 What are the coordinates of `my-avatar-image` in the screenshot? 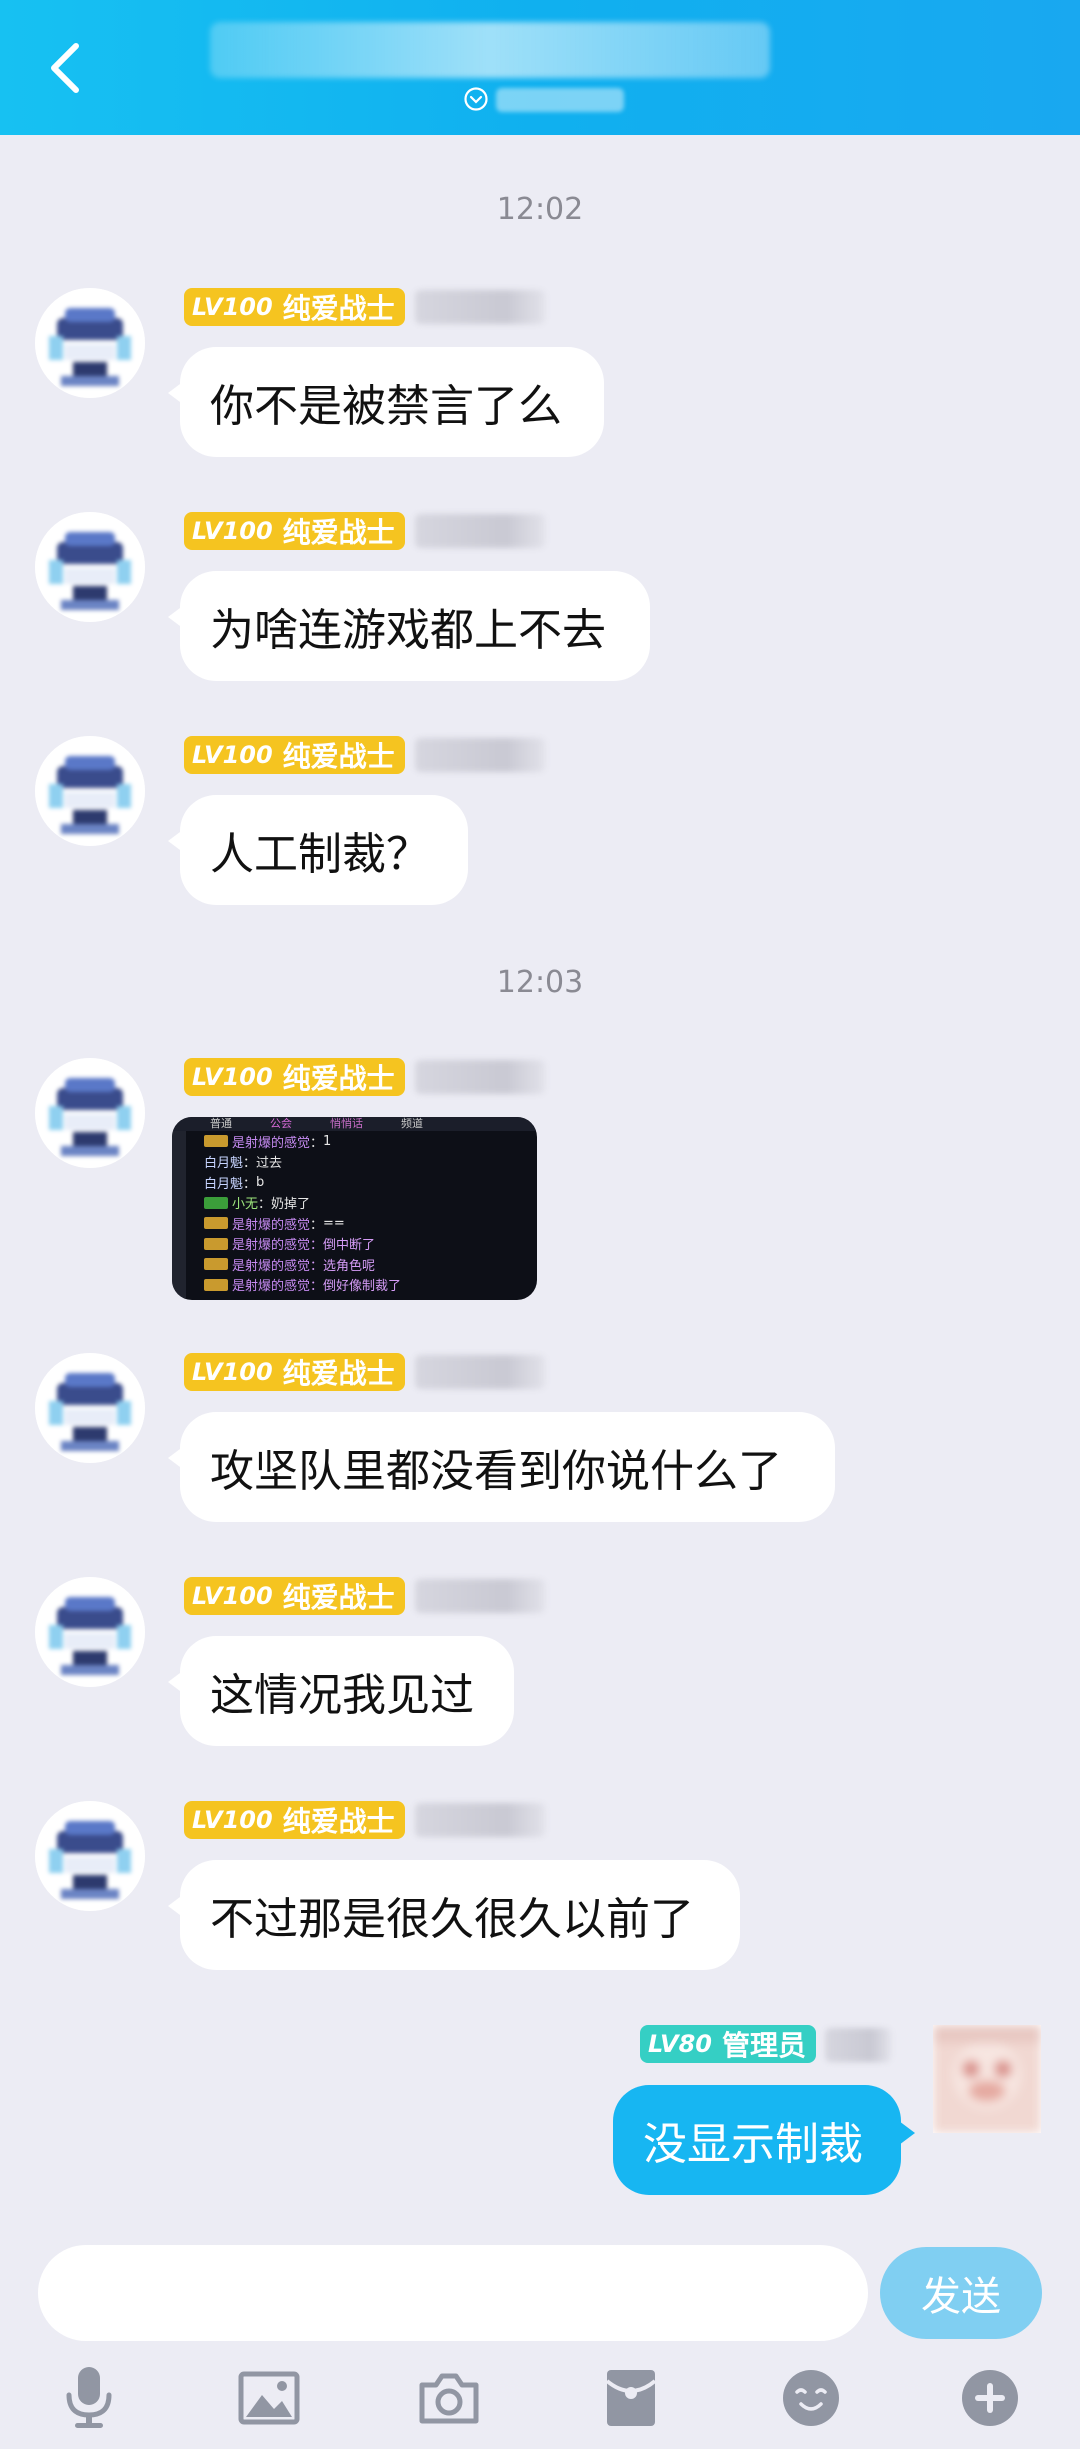 It's located at (987, 2079).